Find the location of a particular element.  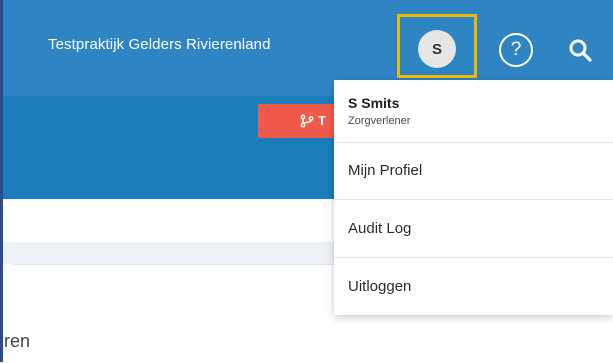

window-left-border is located at coordinates (1, 181).